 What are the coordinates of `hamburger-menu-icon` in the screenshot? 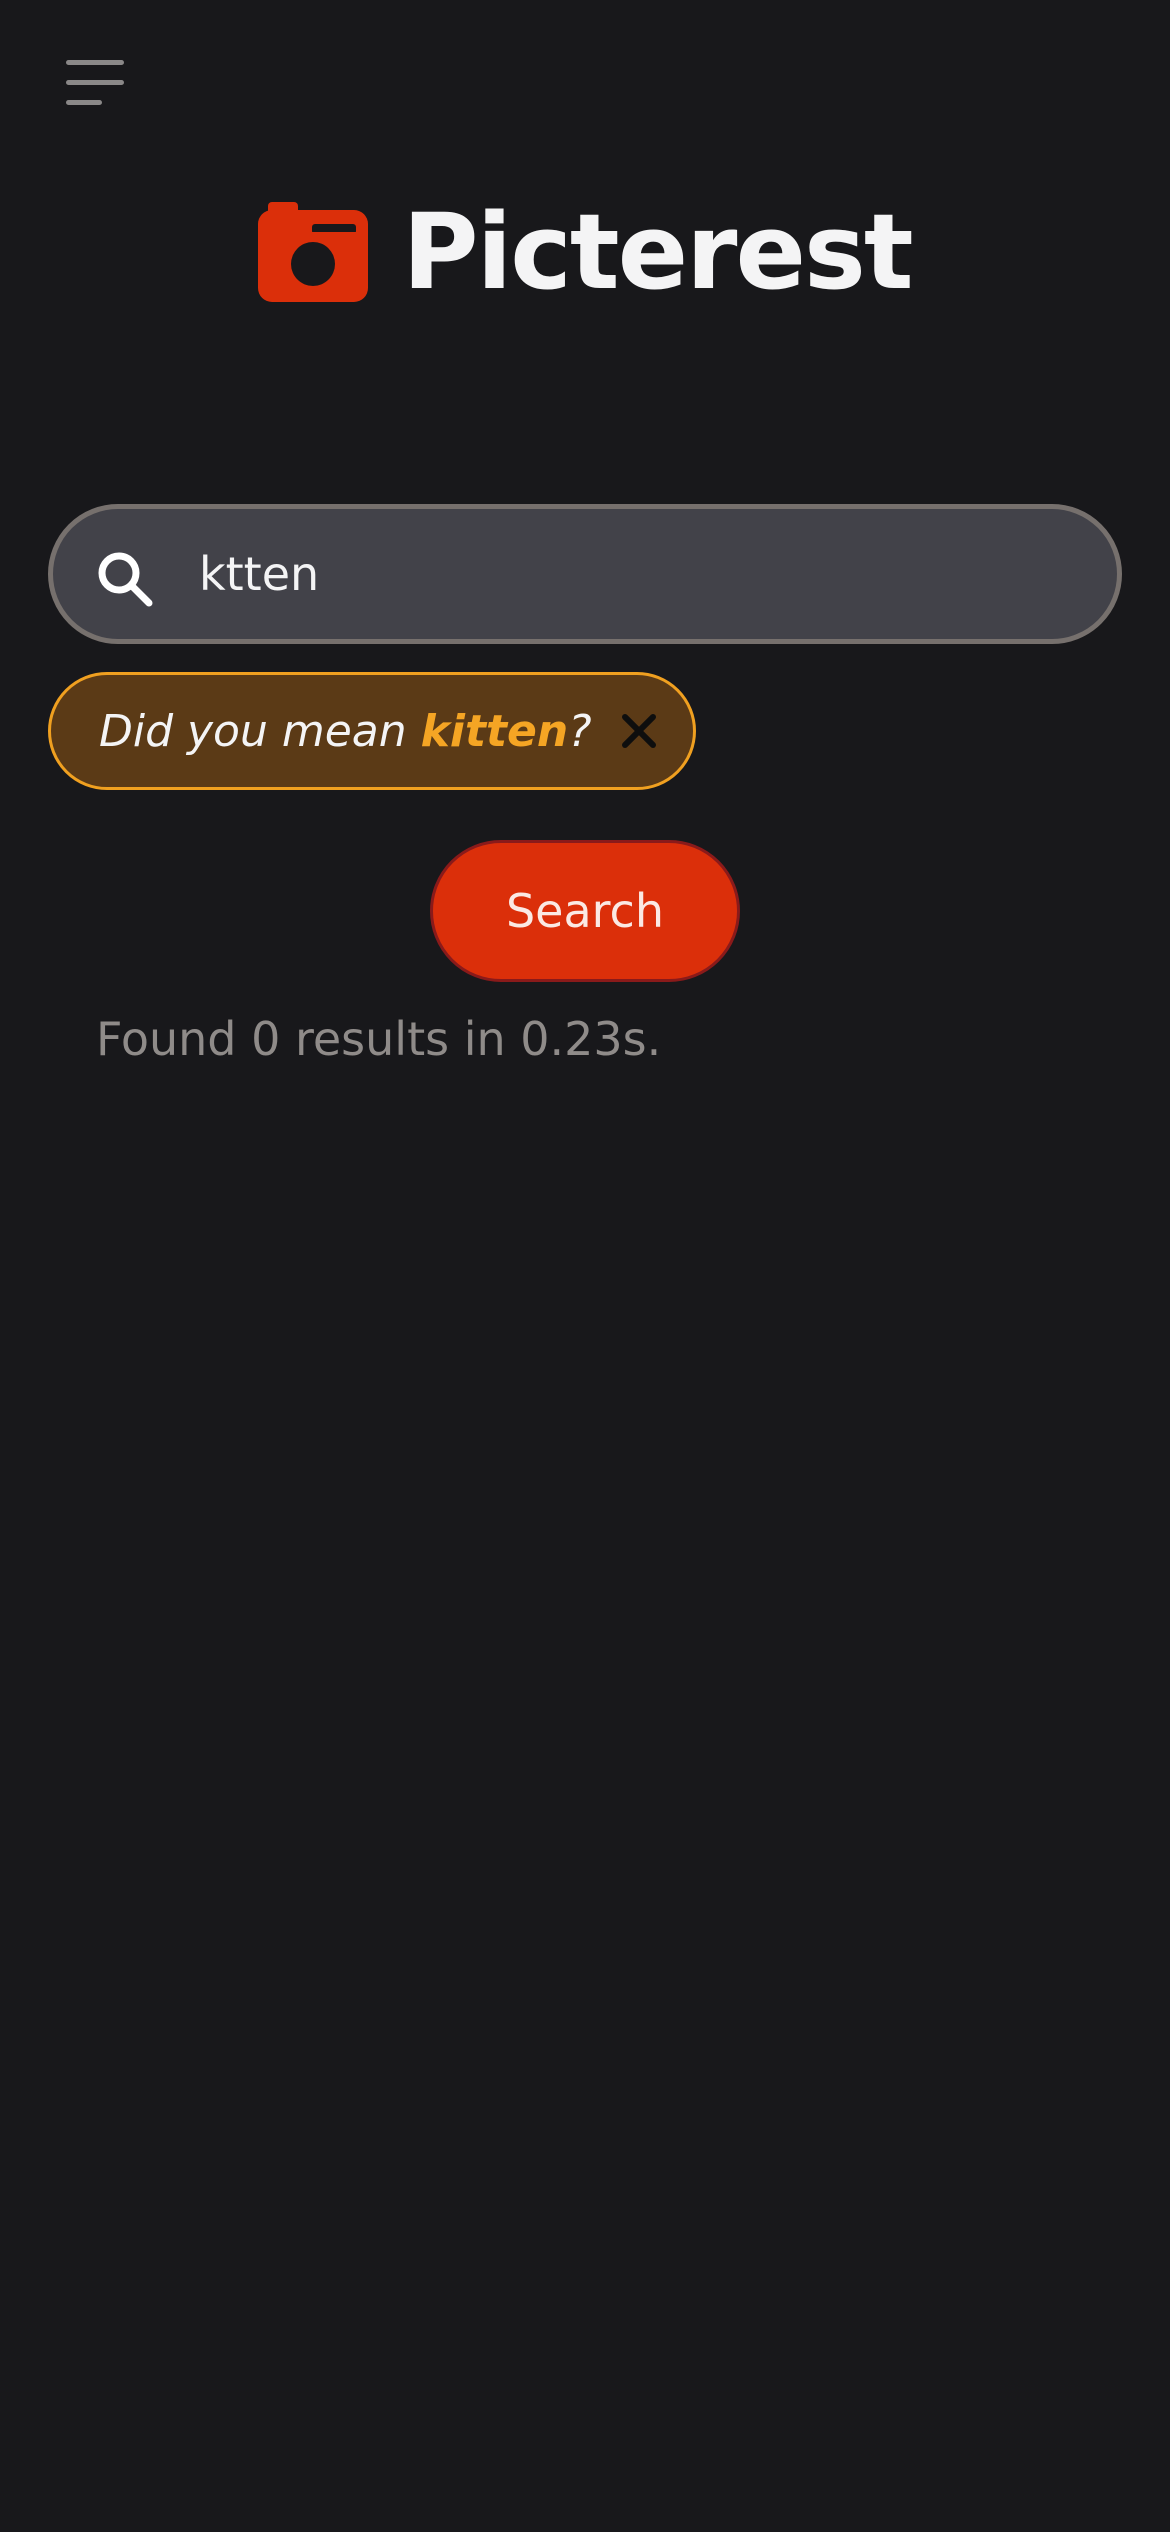 It's located at (94, 82).